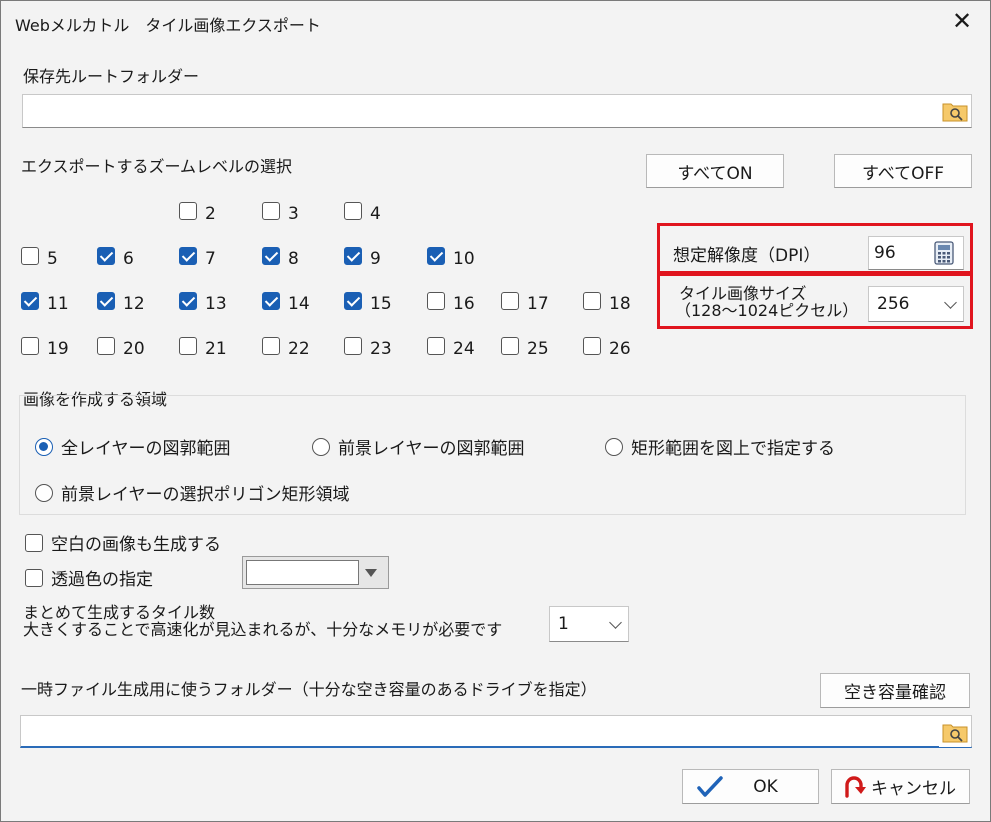  I want to click on zoom-level-17-checkbox: 17, so click(525, 302).